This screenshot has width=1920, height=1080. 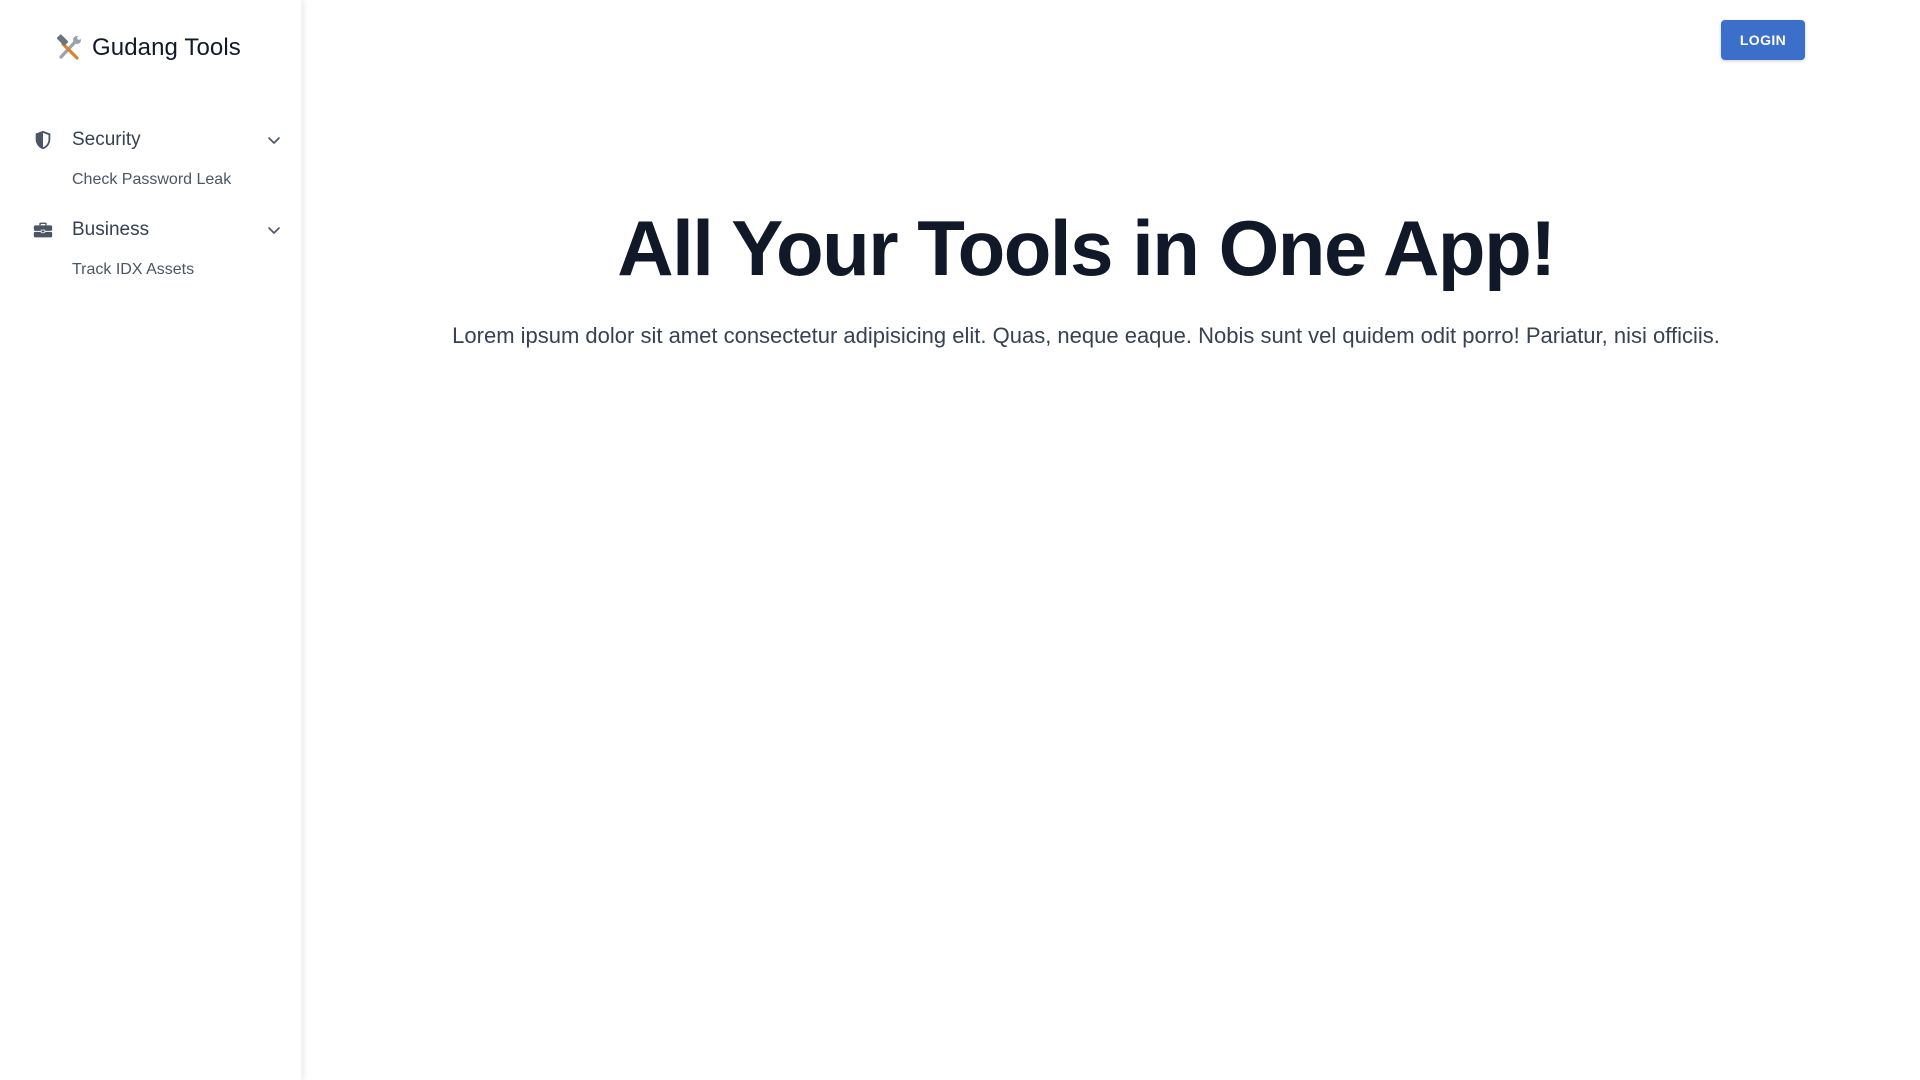 I want to click on app-name: Gudang Tools, so click(x=166, y=47).